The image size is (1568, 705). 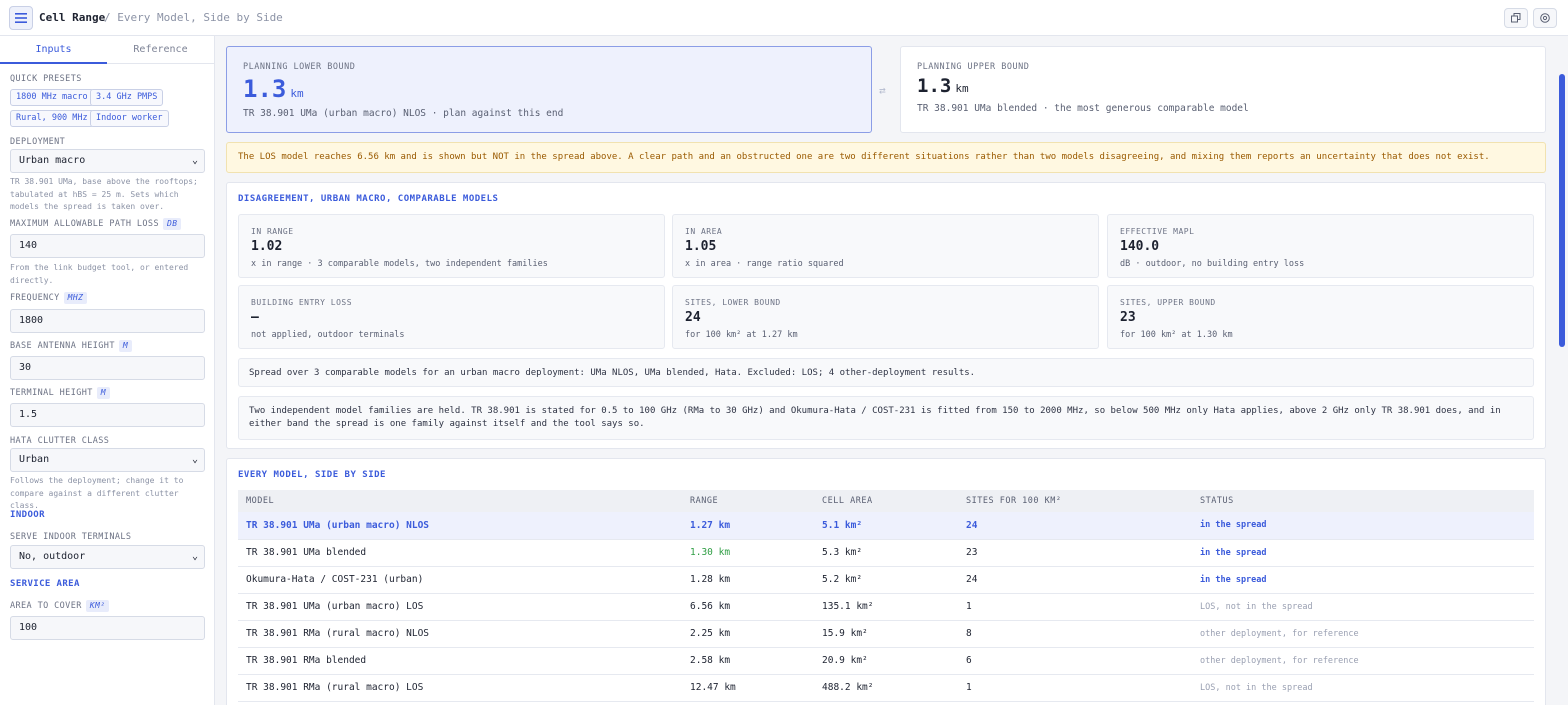 I want to click on preset-indoor-worker: Indoor worker, so click(x=129, y=118).